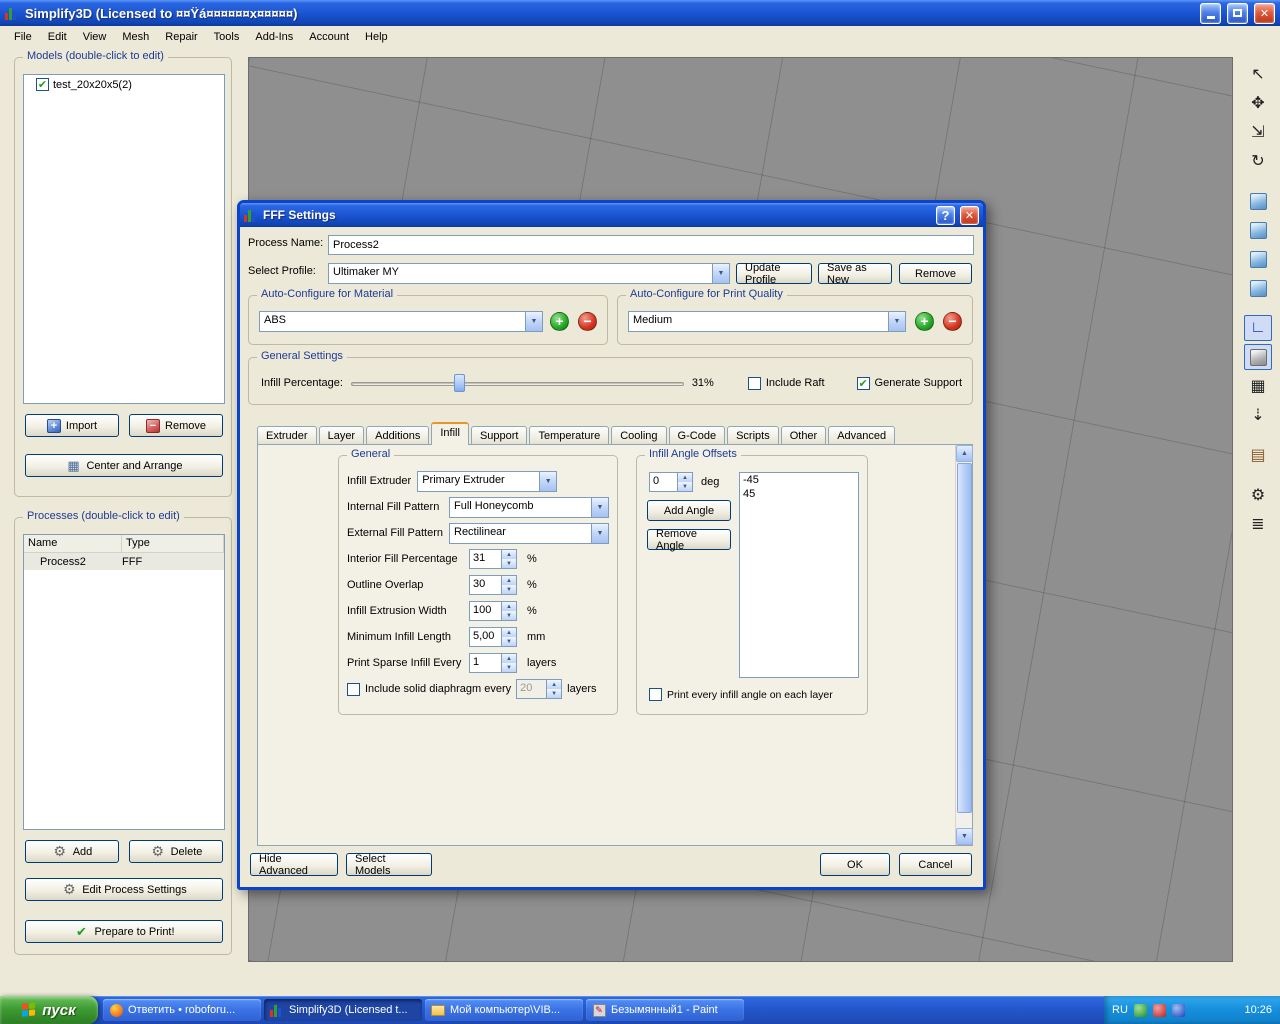 The height and width of the screenshot is (1024, 1280). What do you see at coordinates (124, 561) in the screenshot?
I see `process-row: Process2 FFF` at bounding box center [124, 561].